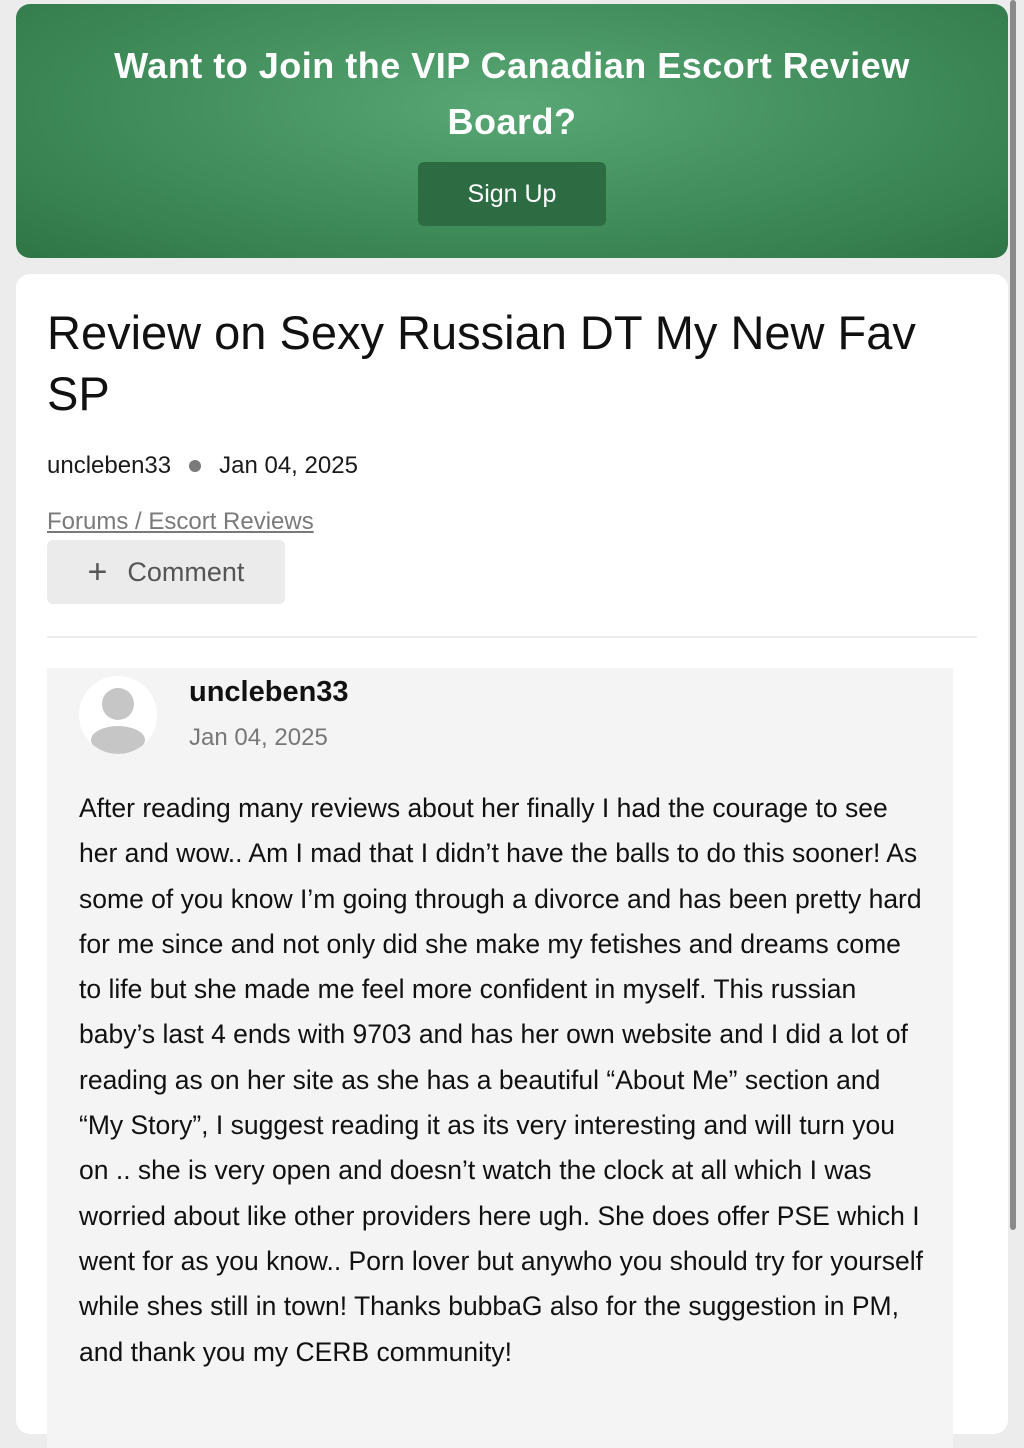 Image resolution: width=1024 pixels, height=1448 pixels. What do you see at coordinates (118, 740) in the screenshot?
I see `avatar-body` at bounding box center [118, 740].